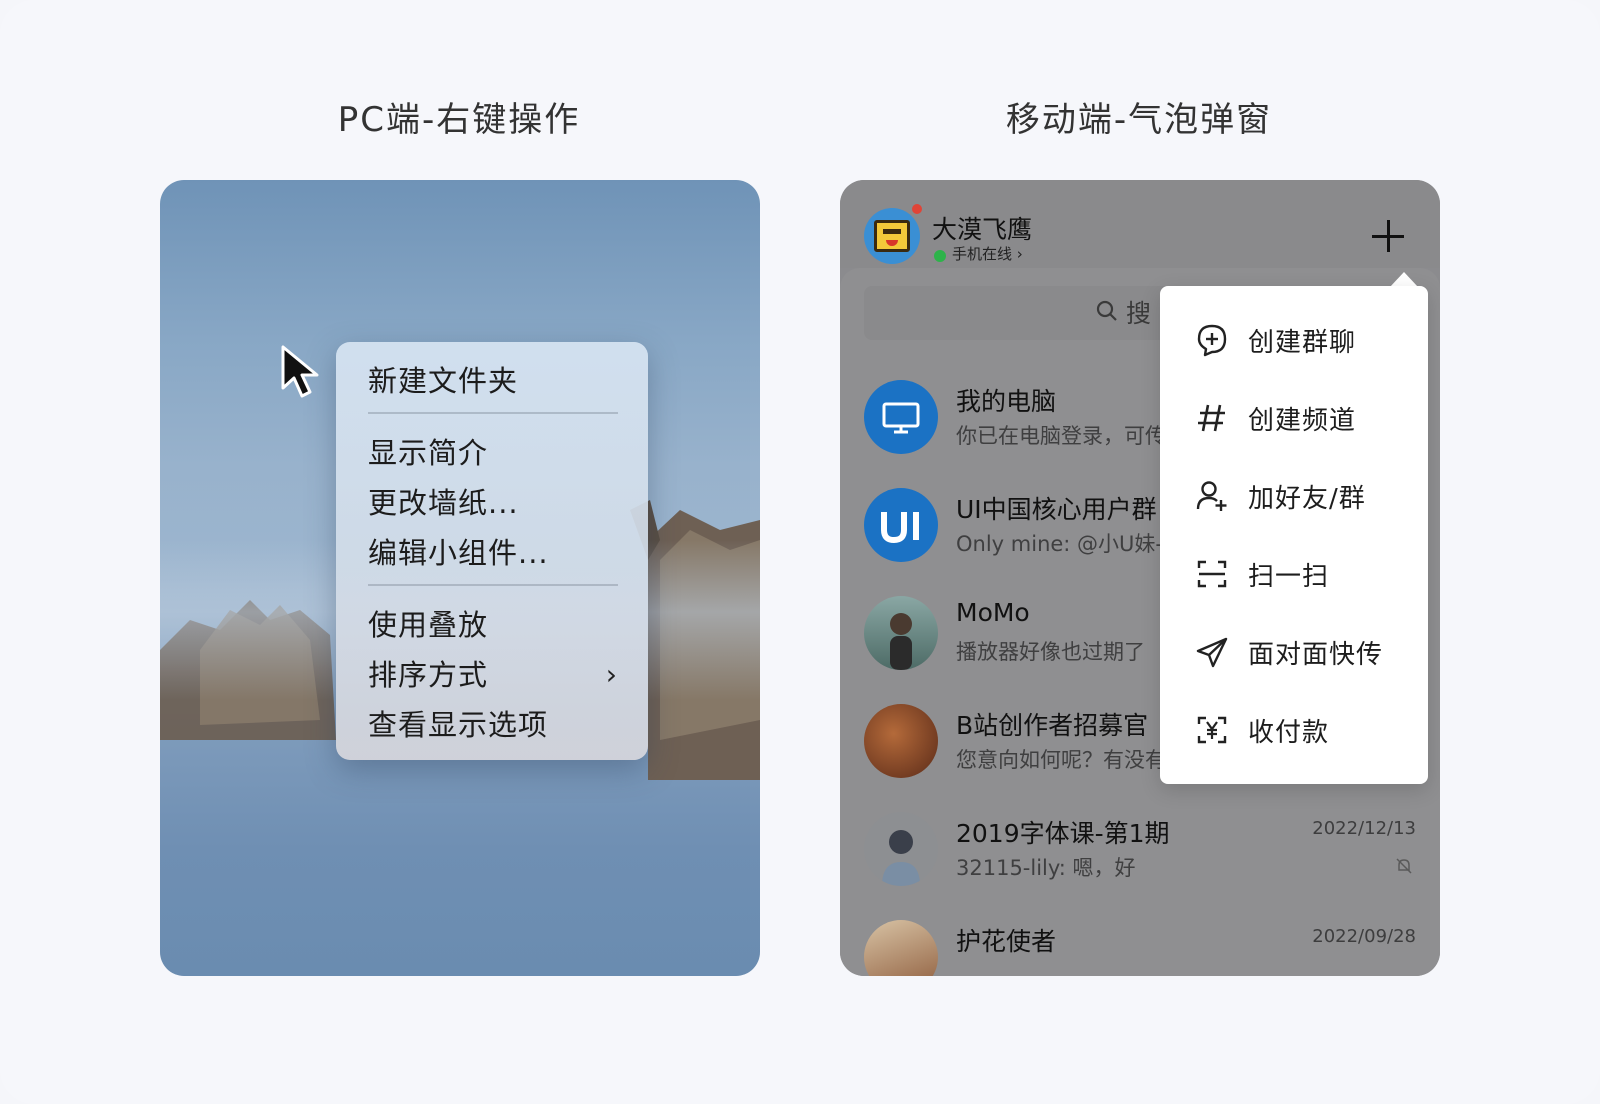 The image size is (1600, 1104). What do you see at coordinates (901, 741) in the screenshot?
I see `cat-avatar` at bounding box center [901, 741].